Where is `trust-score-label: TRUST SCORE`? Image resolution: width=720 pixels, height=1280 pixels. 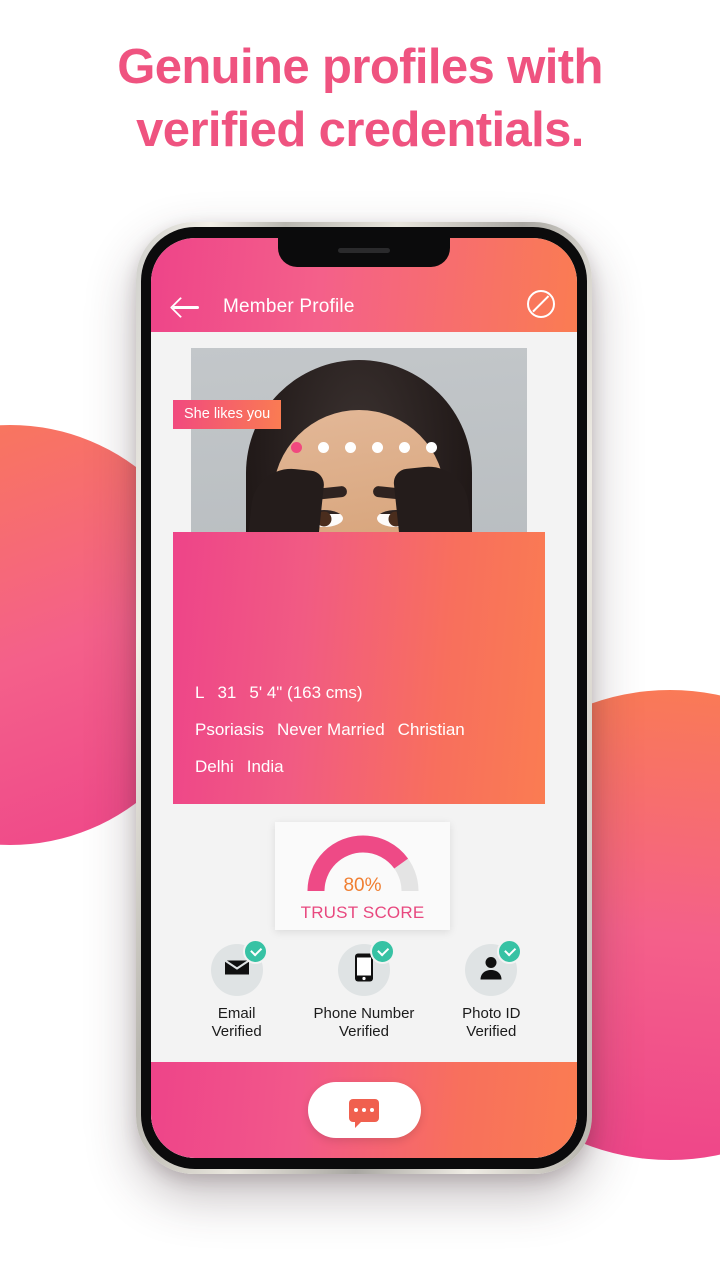 trust-score-label: TRUST SCORE is located at coordinates (362, 912).